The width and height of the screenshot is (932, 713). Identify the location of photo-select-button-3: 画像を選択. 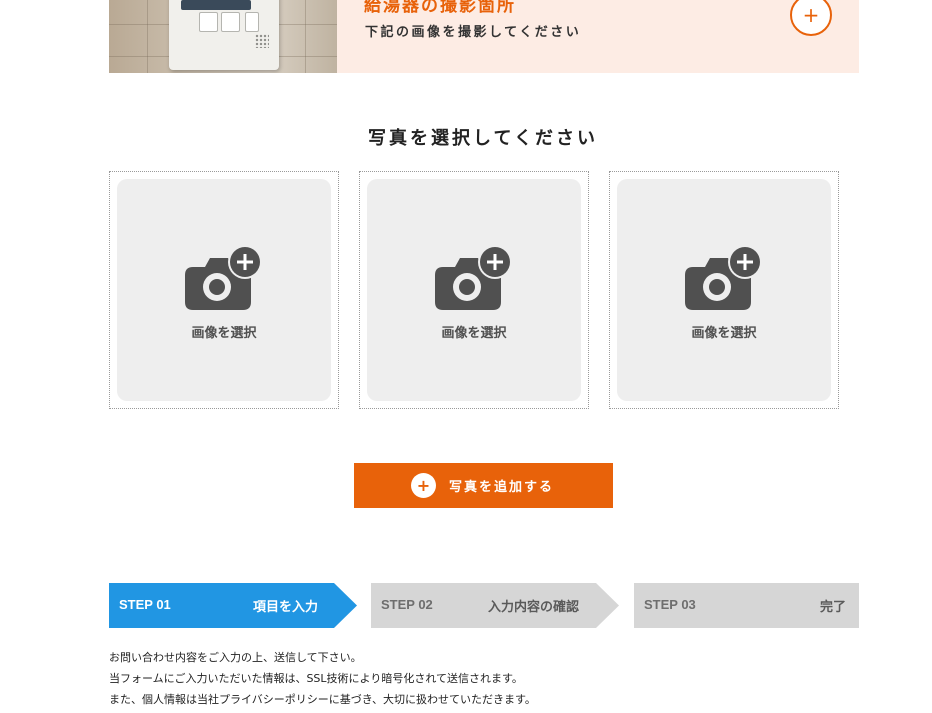
(724, 290).